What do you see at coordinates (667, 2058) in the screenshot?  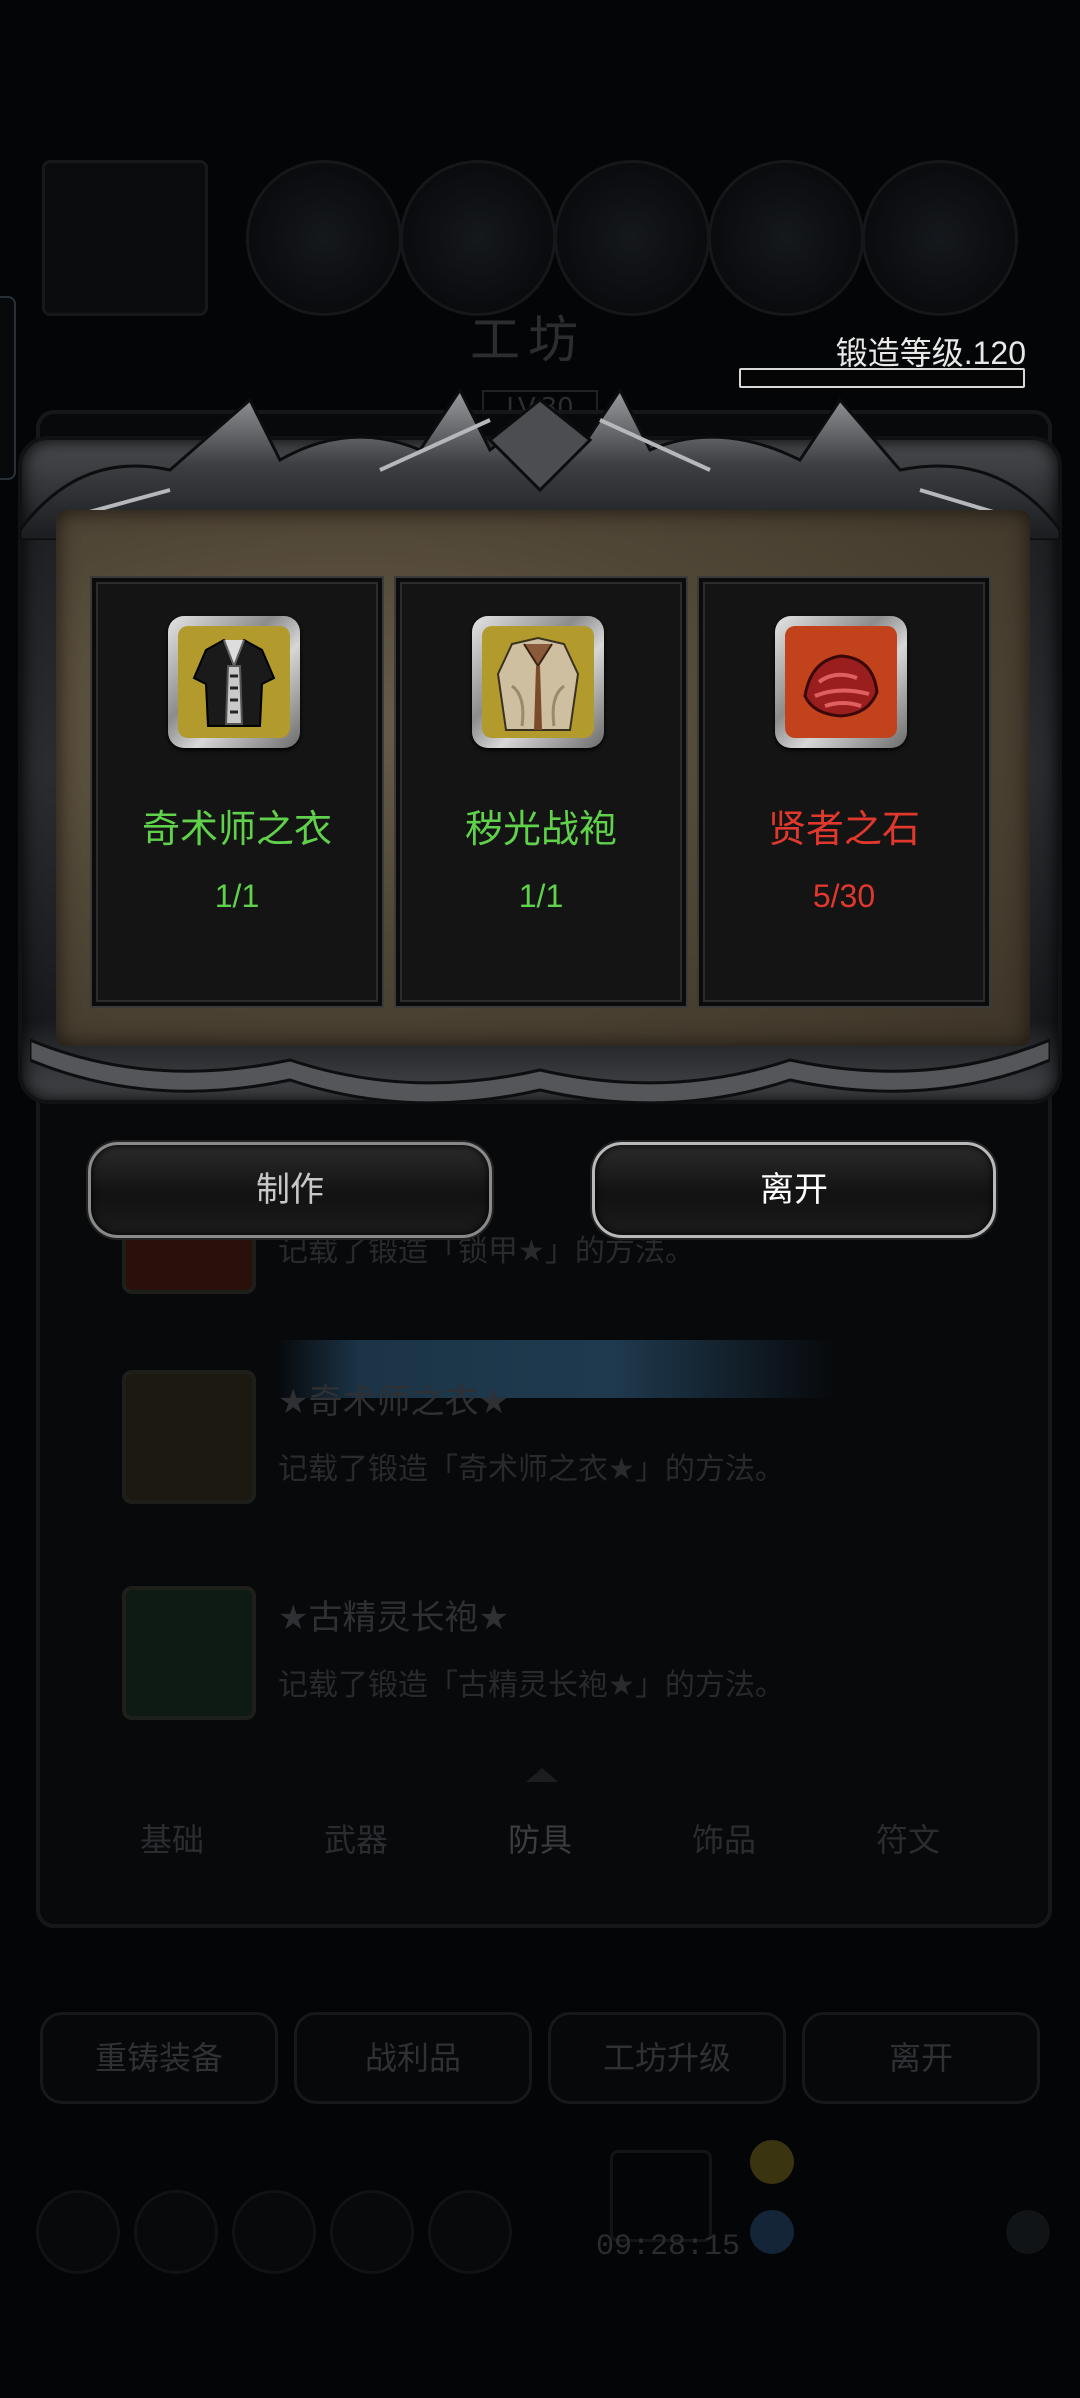 I see `workshop-upgrade-button: 工坊升级` at bounding box center [667, 2058].